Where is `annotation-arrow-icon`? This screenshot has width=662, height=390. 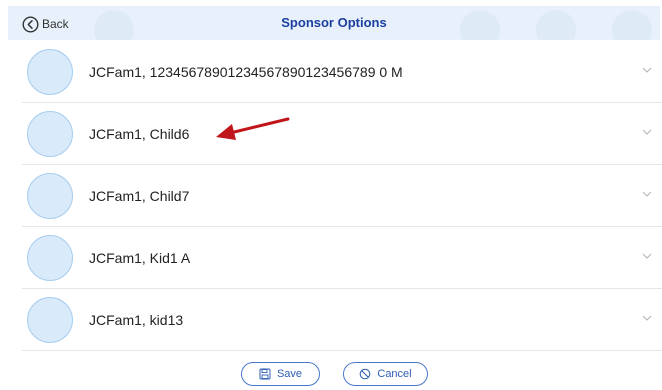 annotation-arrow-icon is located at coordinates (253, 128).